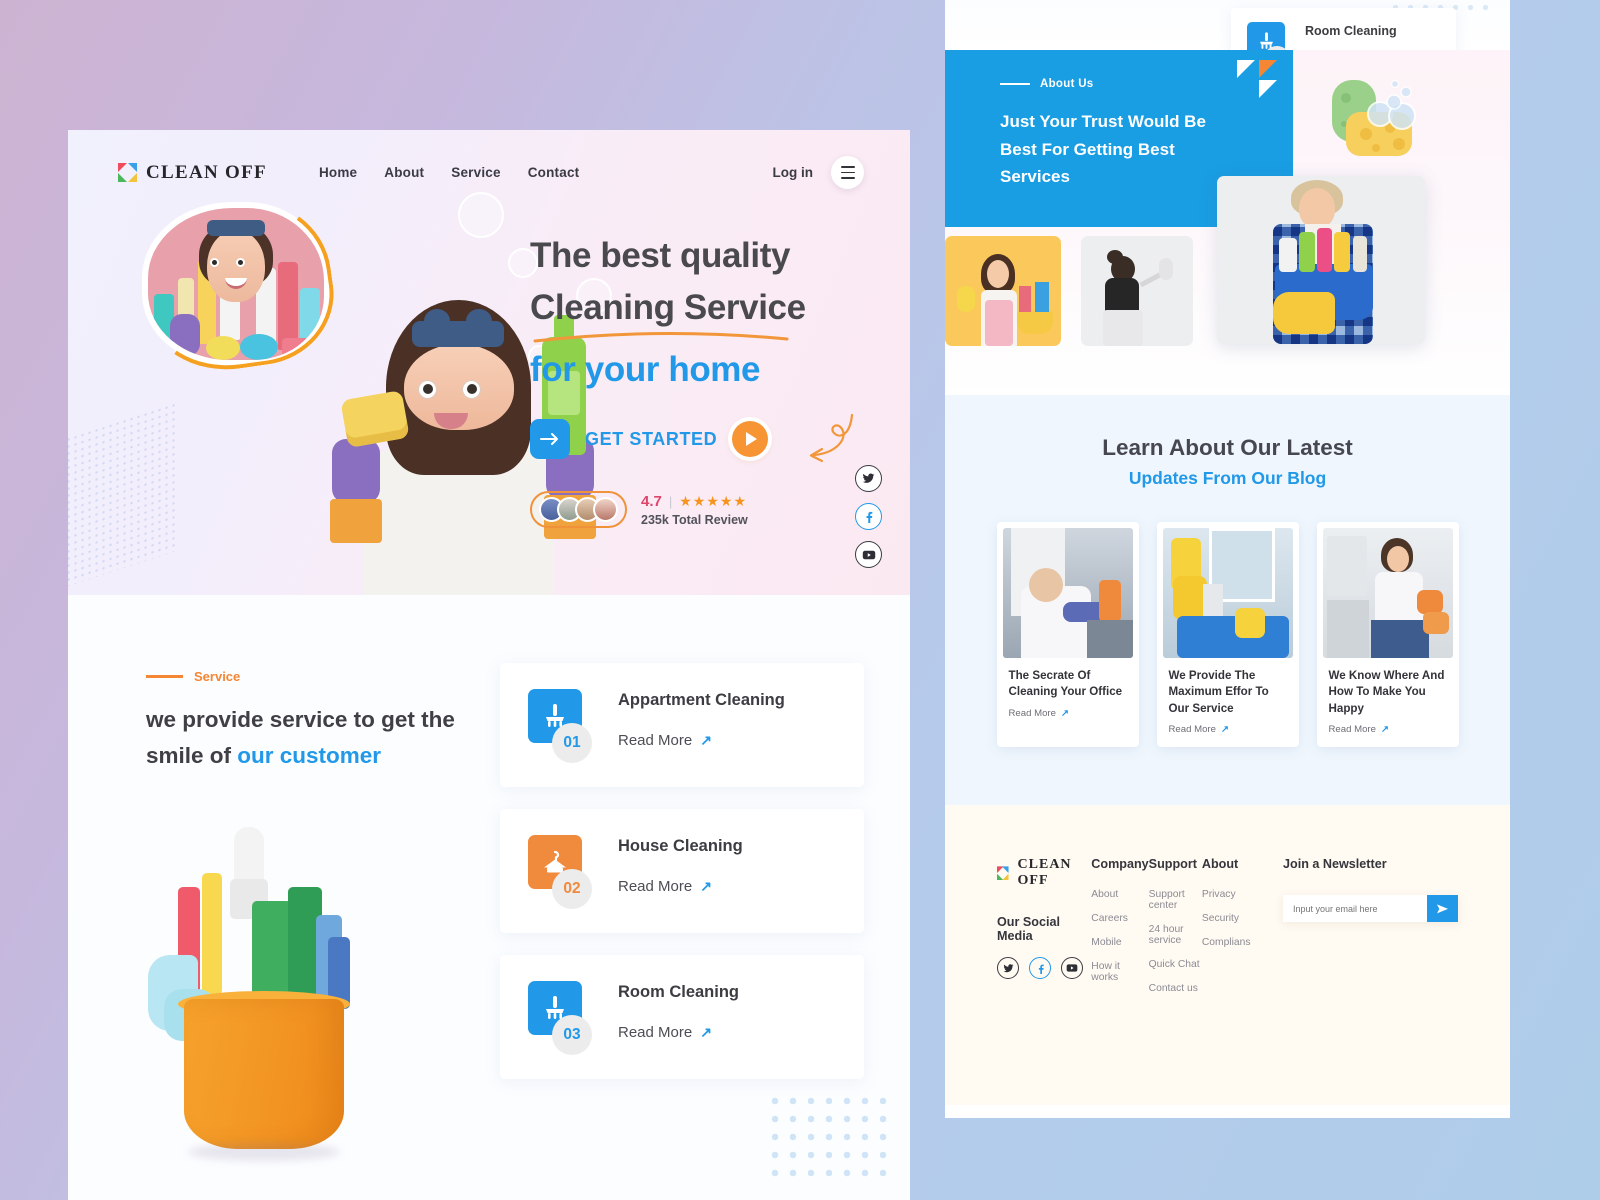 This screenshot has width=1600, height=1200. What do you see at coordinates (1355, 909) in the screenshot?
I see `newsletter-email-input` at bounding box center [1355, 909].